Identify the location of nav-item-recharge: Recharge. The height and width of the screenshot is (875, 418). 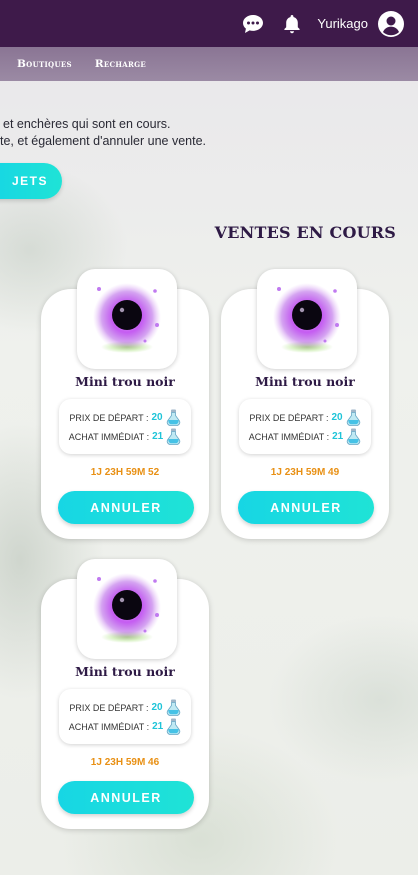
(120, 64).